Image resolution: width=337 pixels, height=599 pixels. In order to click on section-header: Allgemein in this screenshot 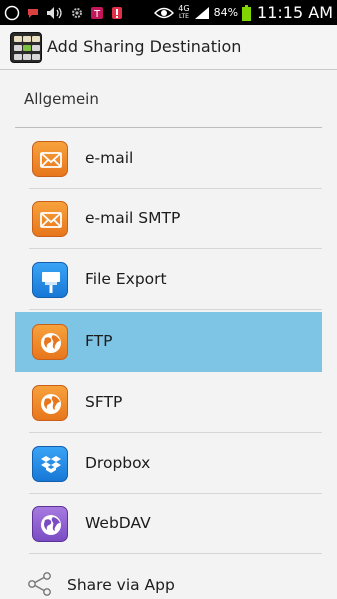, I will do `click(61, 99)`.